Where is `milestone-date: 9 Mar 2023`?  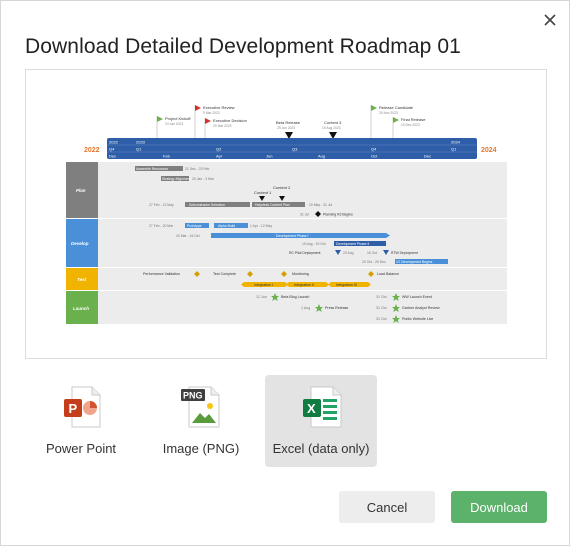 milestone-date: 9 Mar 2023 is located at coordinates (211, 113).